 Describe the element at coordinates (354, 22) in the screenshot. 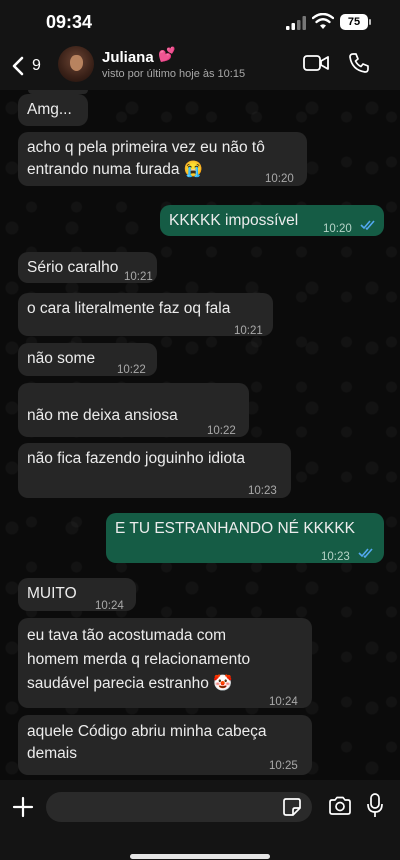

I see `battery-indicator: 75` at that location.